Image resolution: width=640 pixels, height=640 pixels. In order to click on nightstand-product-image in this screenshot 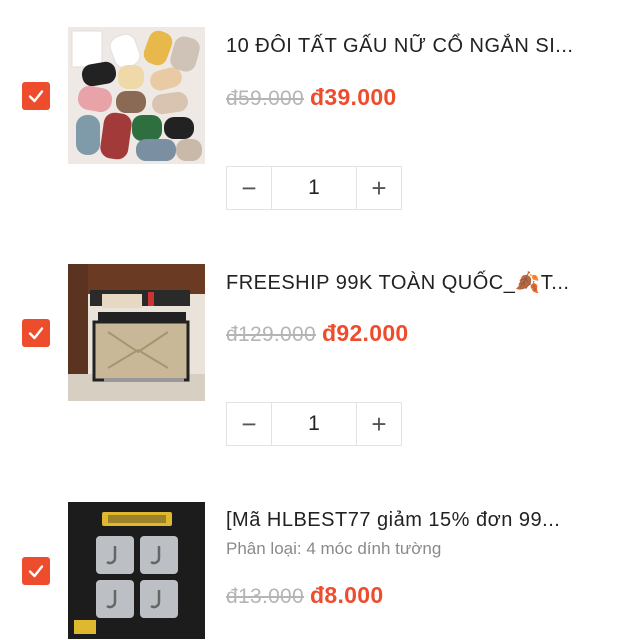, I will do `click(136, 332)`.